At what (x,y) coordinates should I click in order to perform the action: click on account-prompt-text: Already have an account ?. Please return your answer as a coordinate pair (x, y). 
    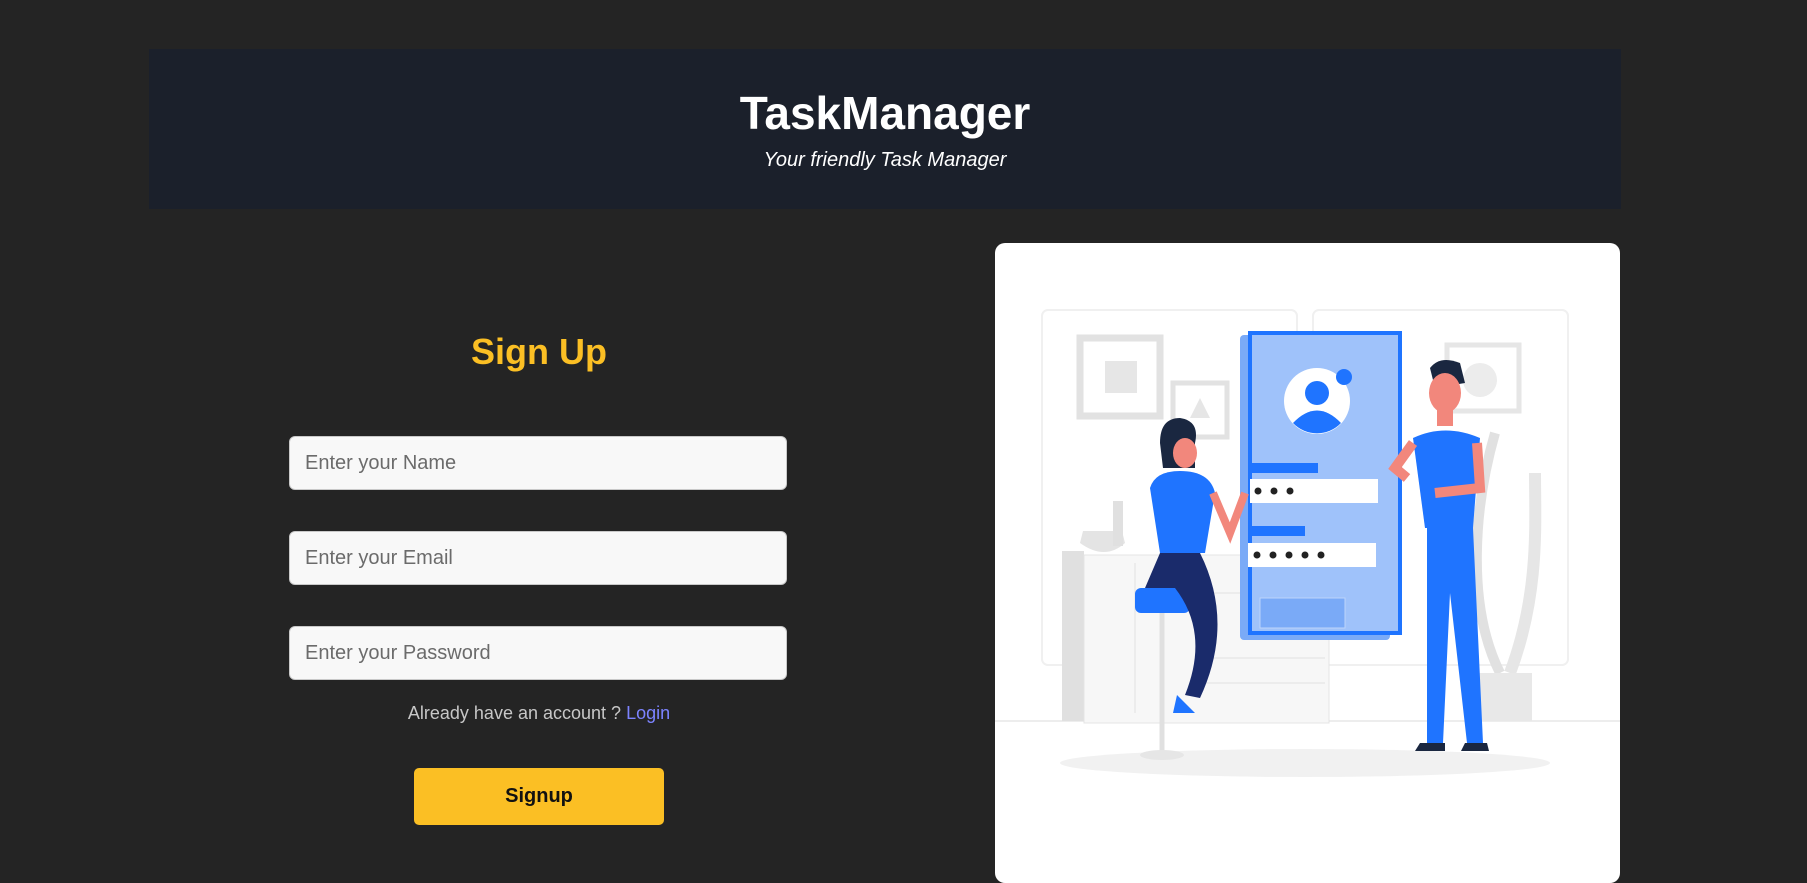
    Looking at the image, I should click on (514, 713).